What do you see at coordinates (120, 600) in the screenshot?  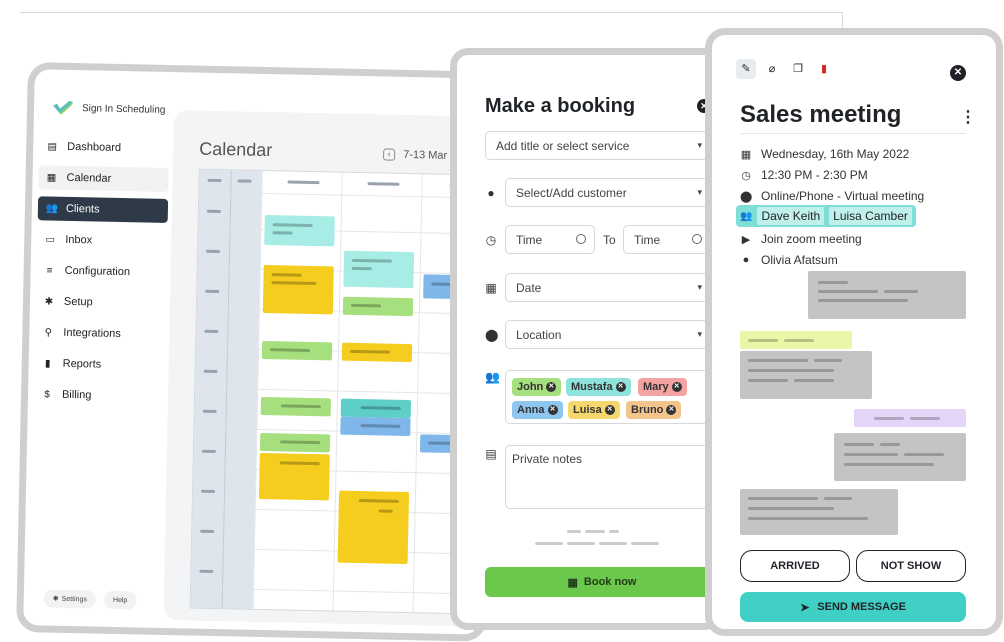 I see `help-button: Help` at bounding box center [120, 600].